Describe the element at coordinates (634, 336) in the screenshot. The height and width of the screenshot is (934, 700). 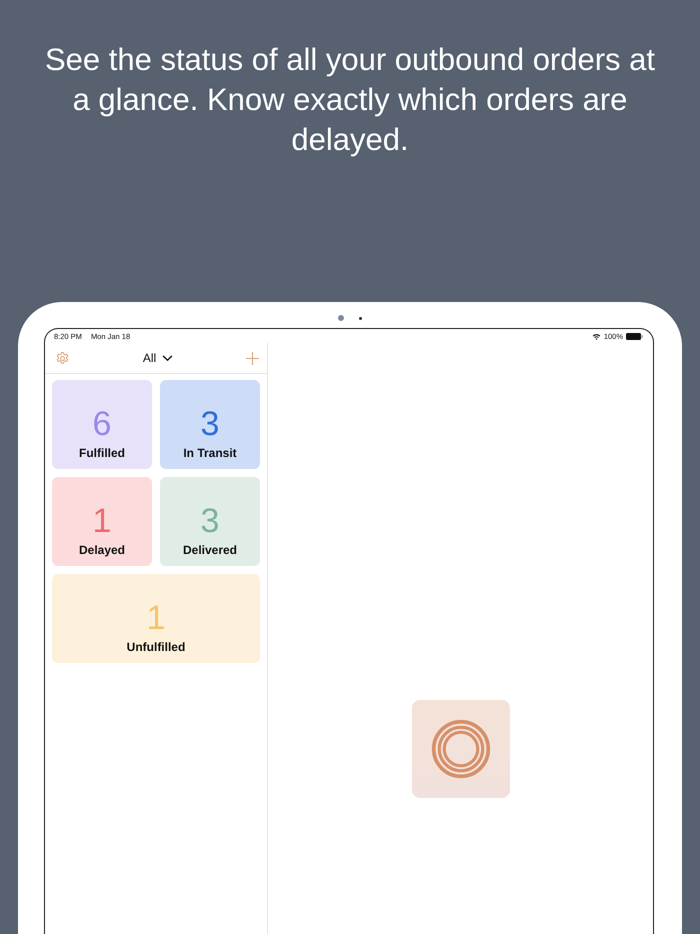
I see `battery-icon` at that location.